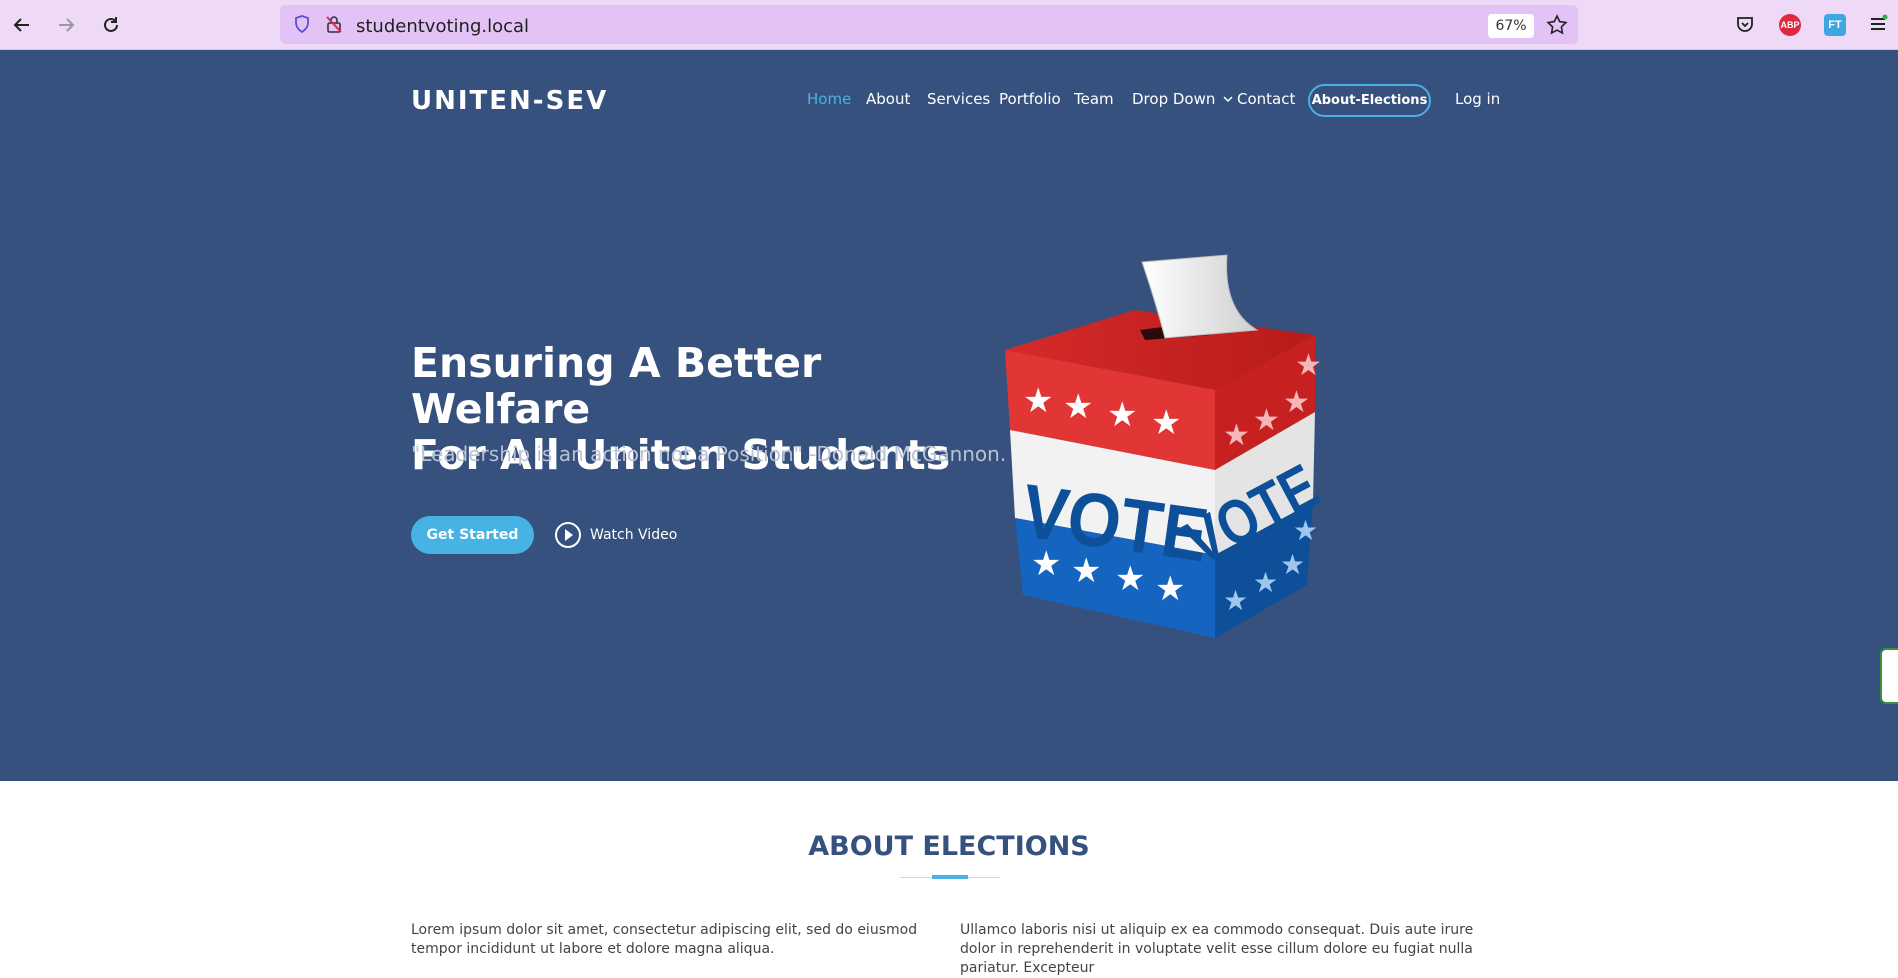 This screenshot has height=978, width=1898. I want to click on back-button, so click(22, 25).